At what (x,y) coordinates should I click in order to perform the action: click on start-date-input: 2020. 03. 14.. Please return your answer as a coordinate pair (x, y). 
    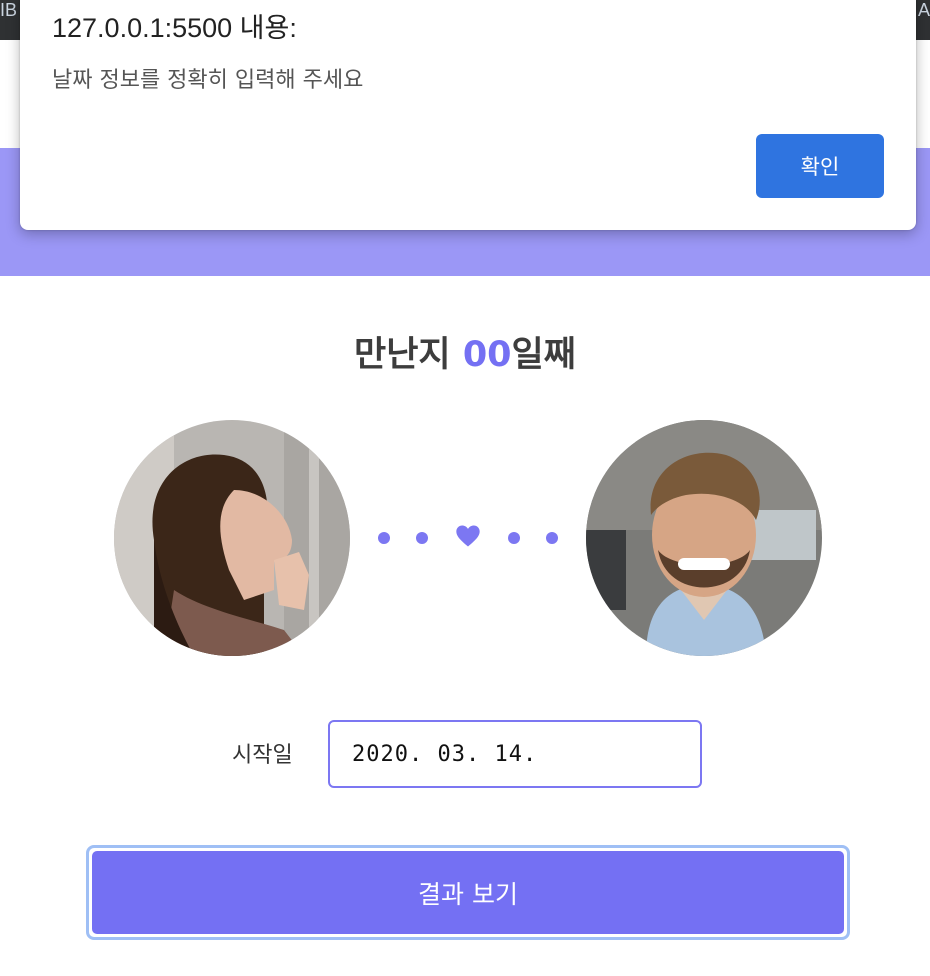
    Looking at the image, I should click on (515, 754).